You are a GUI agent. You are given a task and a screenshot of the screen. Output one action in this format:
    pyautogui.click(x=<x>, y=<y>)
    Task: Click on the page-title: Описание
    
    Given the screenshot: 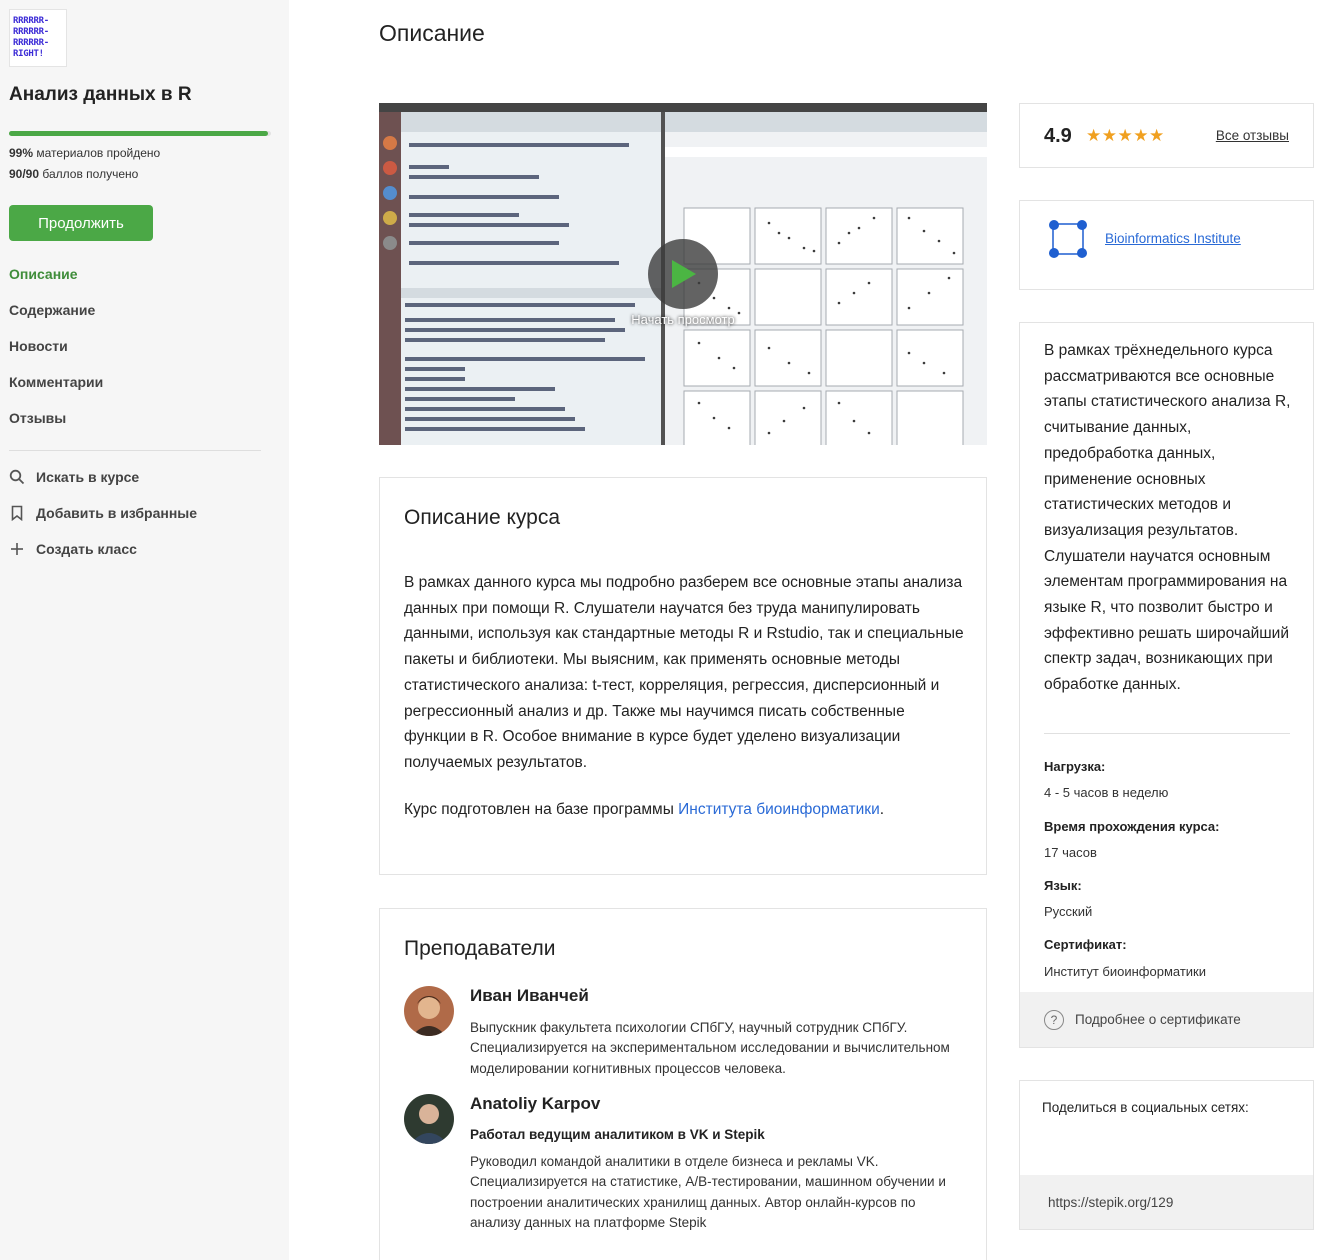 What is the action you would take?
    pyautogui.click(x=432, y=33)
    